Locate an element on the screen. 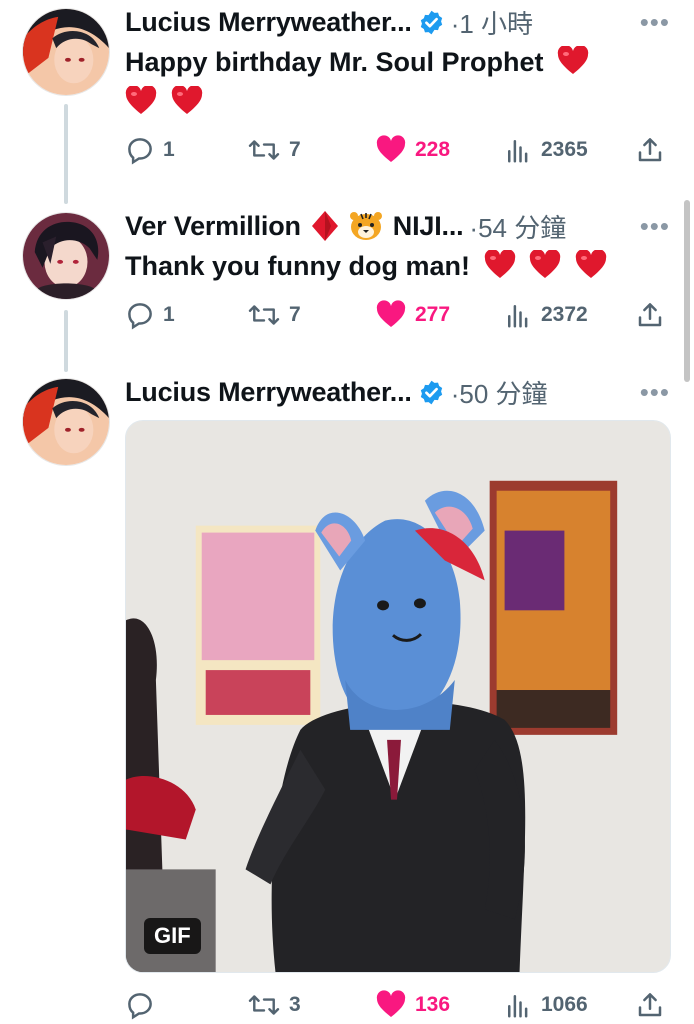 Image resolution: width=694 pixels, height=1024 pixels. like-count: 277 is located at coordinates (433, 314).